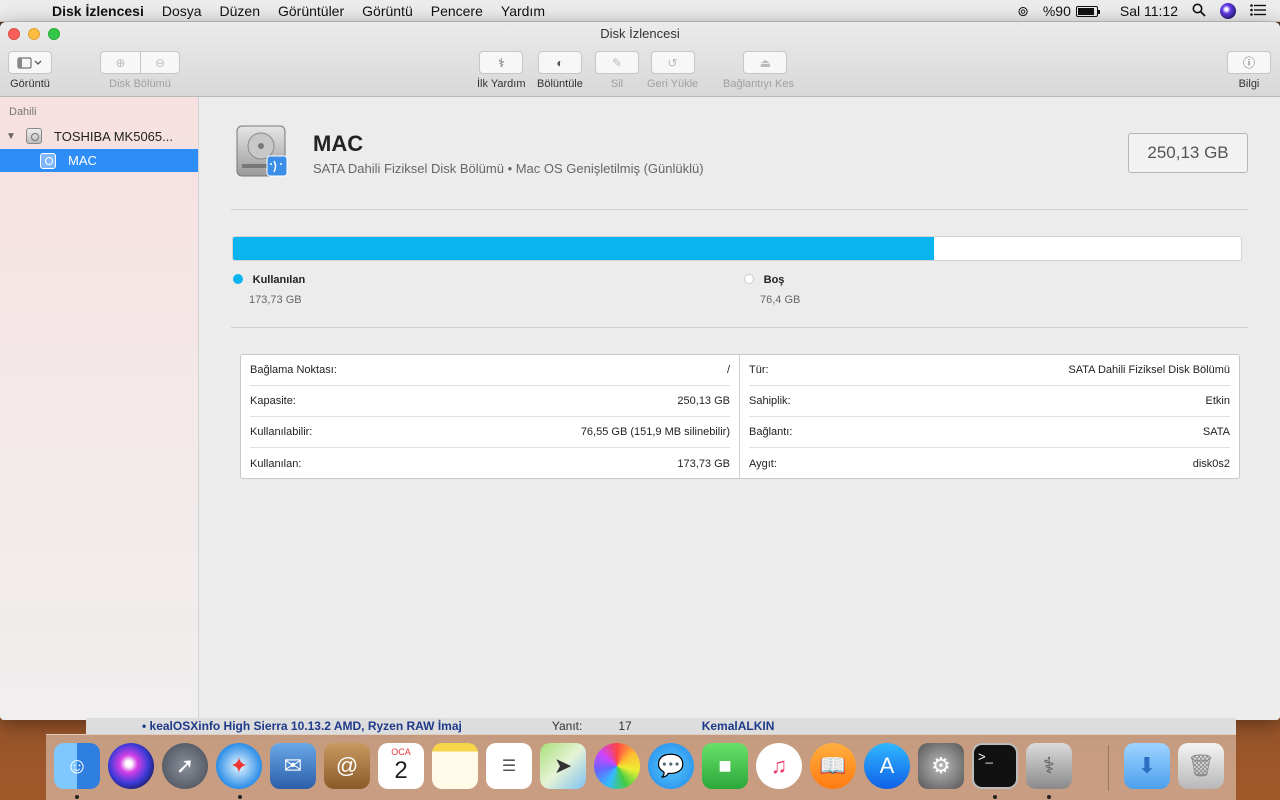  I want to click on divide-button: ◐, so click(559, 62).